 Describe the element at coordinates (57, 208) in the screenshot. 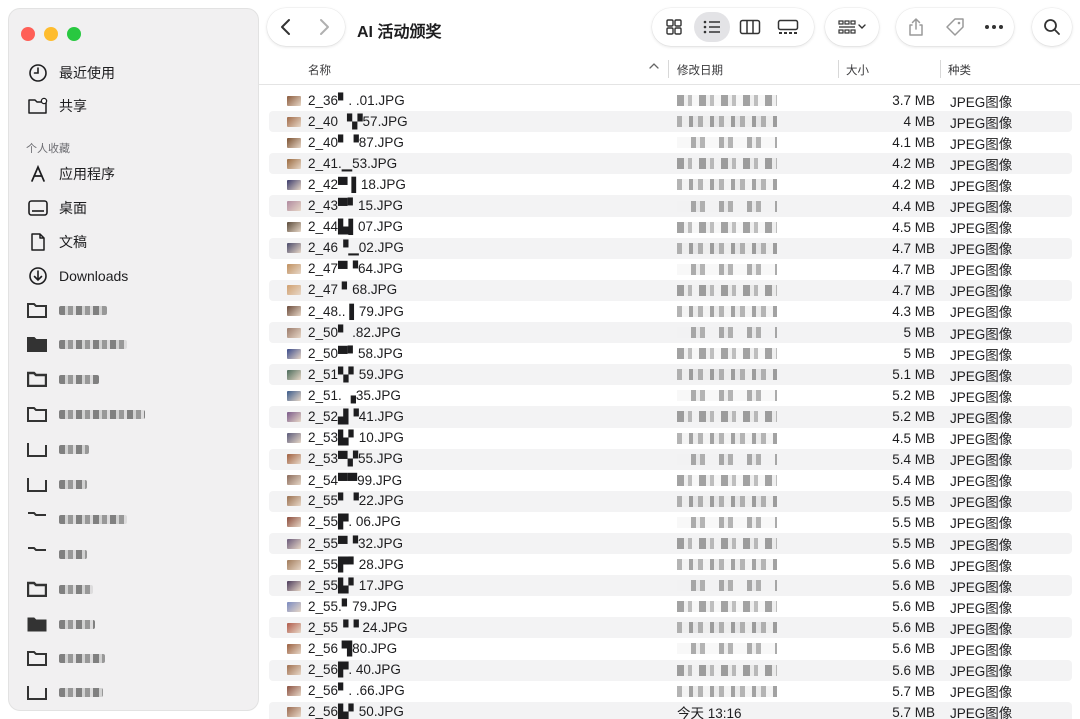

I see `sidebar-item-desktop: 桌面` at that location.